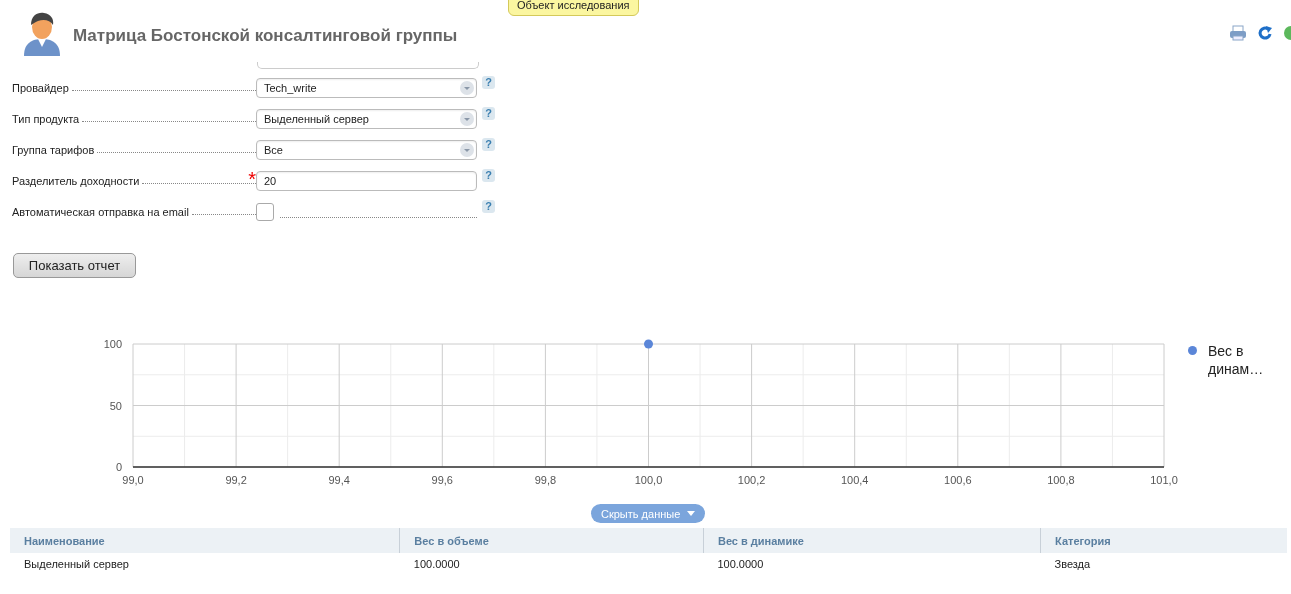  Describe the element at coordinates (1061, 480) in the screenshot. I see `axis-label: 100,8` at that location.